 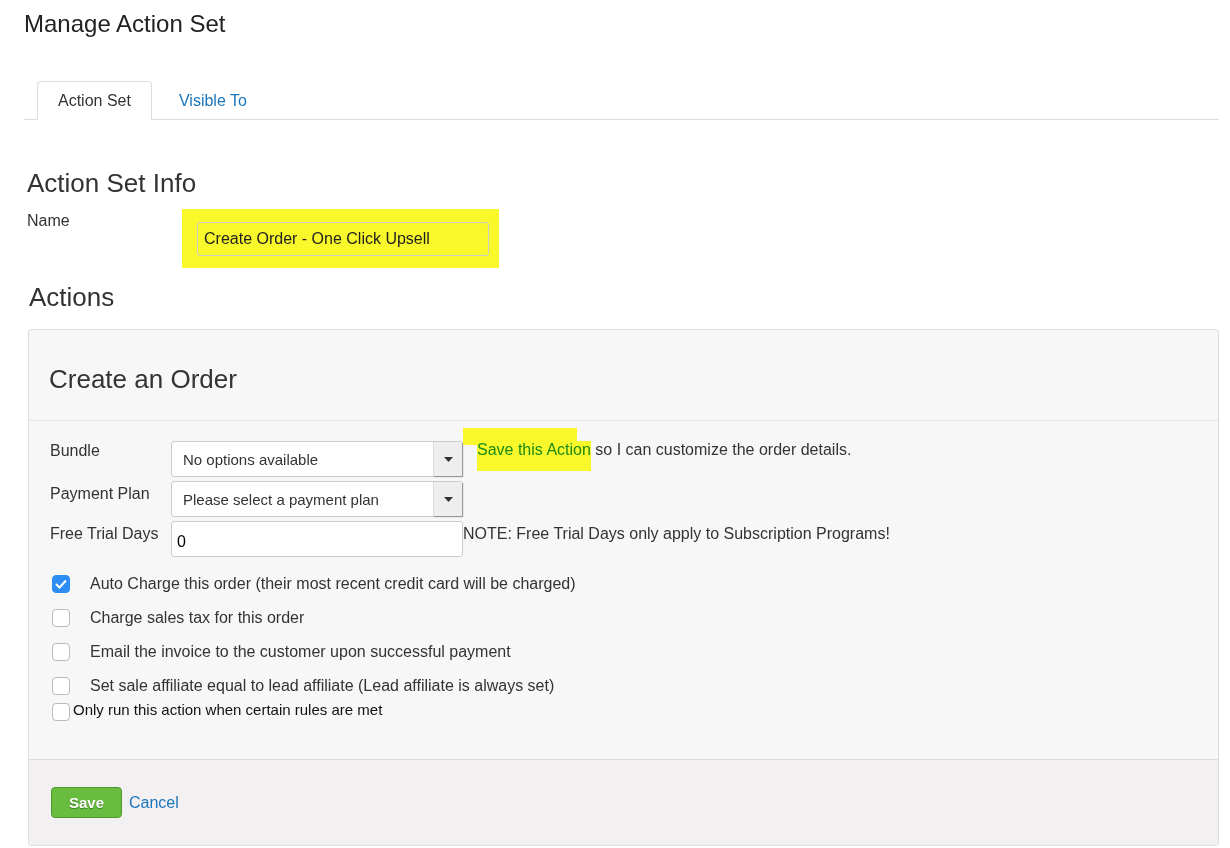 What do you see at coordinates (317, 539) in the screenshot?
I see `input-field: 0` at bounding box center [317, 539].